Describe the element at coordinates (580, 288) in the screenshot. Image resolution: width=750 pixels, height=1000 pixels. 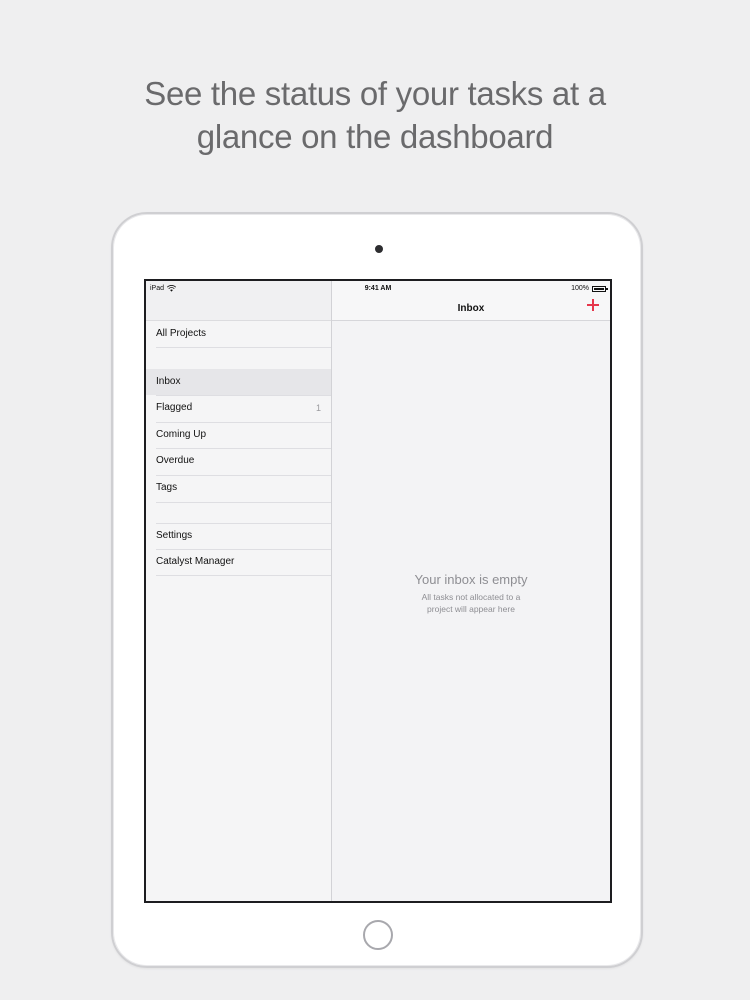
I see `battery-percent: 100%` at that location.